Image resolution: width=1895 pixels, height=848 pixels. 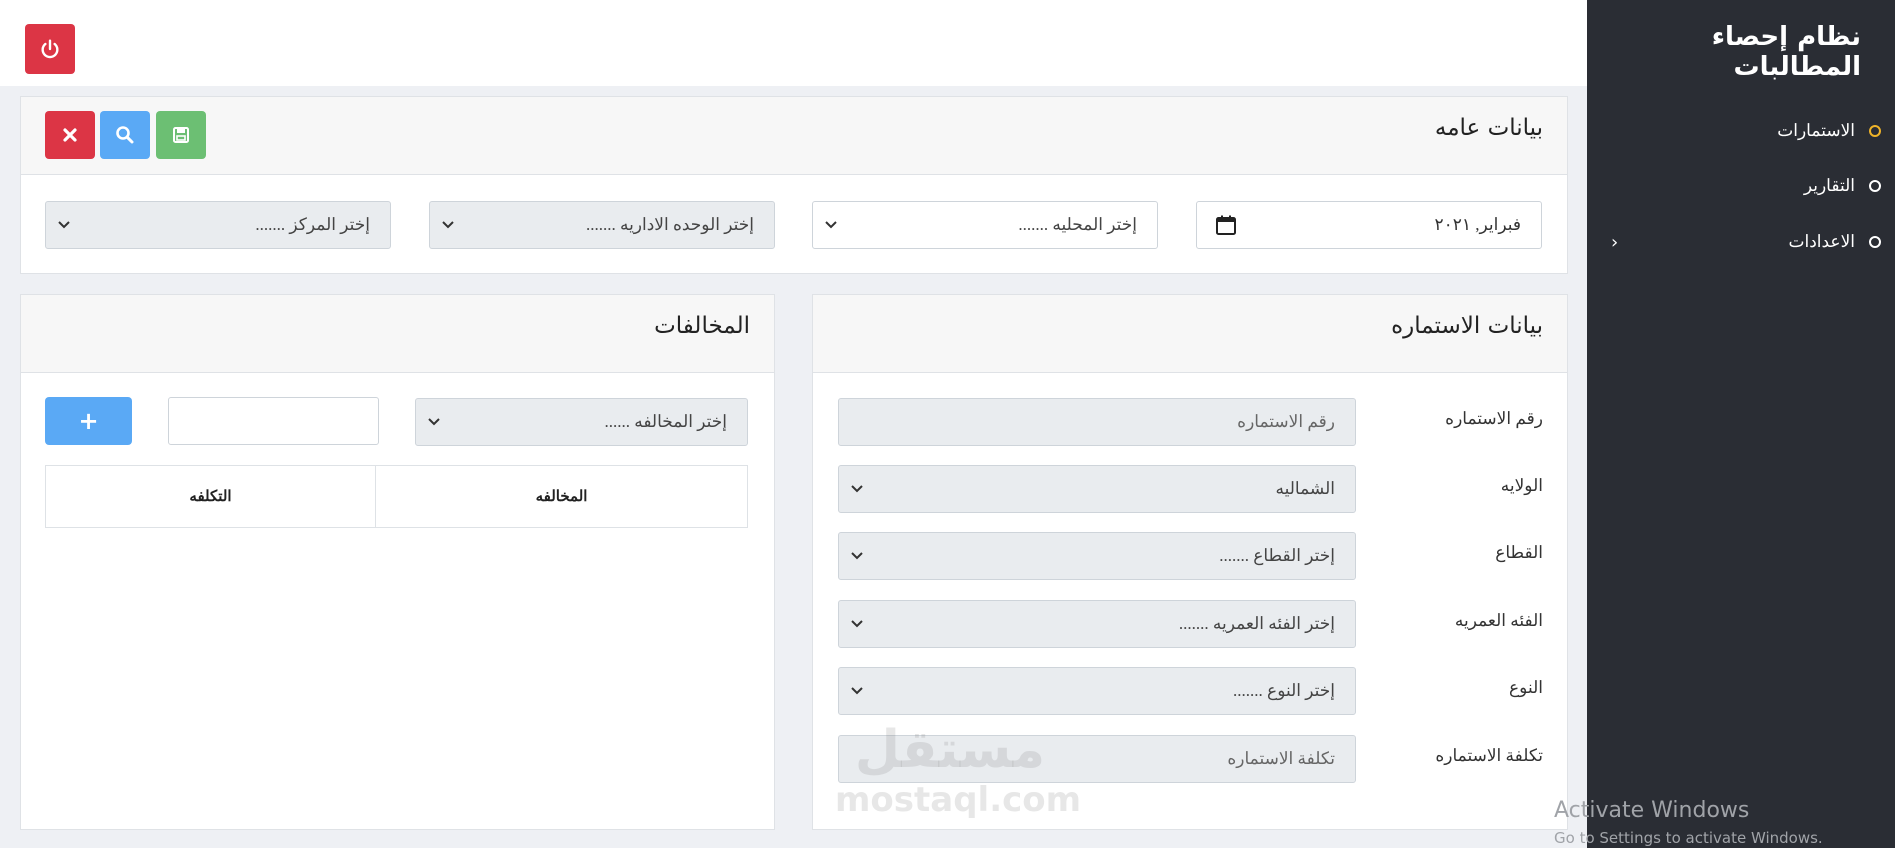 I want to click on chevron-left-icon: ‹, so click(x=1615, y=242).